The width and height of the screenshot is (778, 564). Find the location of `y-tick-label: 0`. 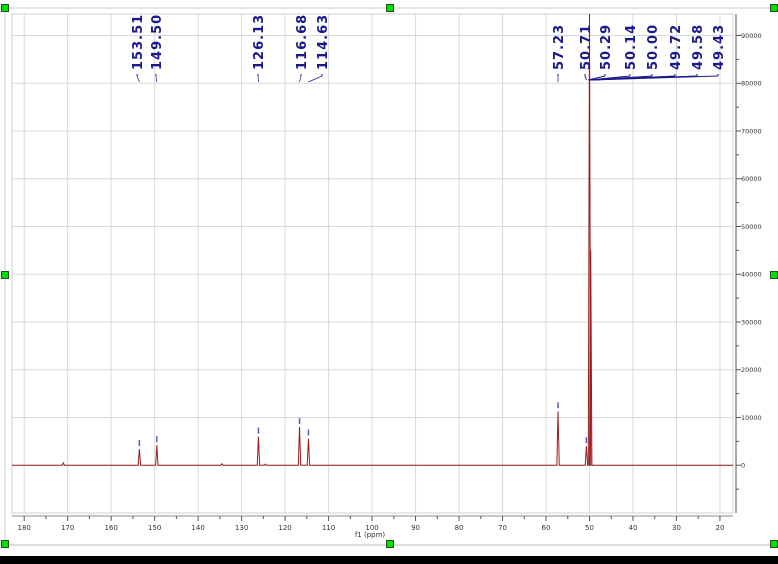

y-tick-label: 0 is located at coordinates (743, 466).